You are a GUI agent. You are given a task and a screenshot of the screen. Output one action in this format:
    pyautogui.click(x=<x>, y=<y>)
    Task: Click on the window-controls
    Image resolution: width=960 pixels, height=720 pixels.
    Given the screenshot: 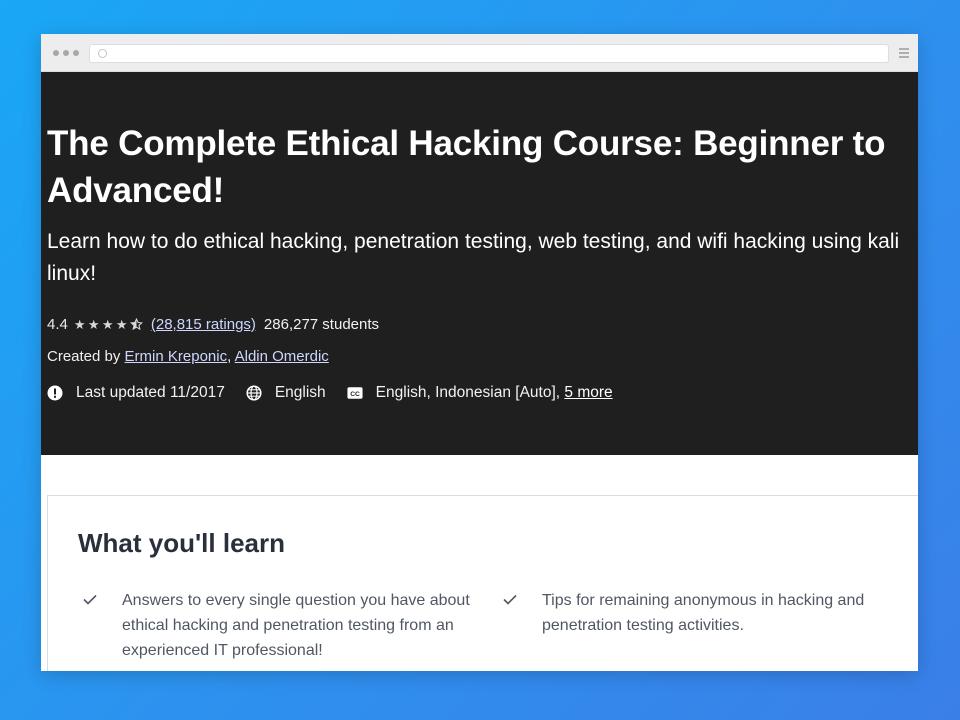 What is the action you would take?
    pyautogui.click(x=66, y=53)
    